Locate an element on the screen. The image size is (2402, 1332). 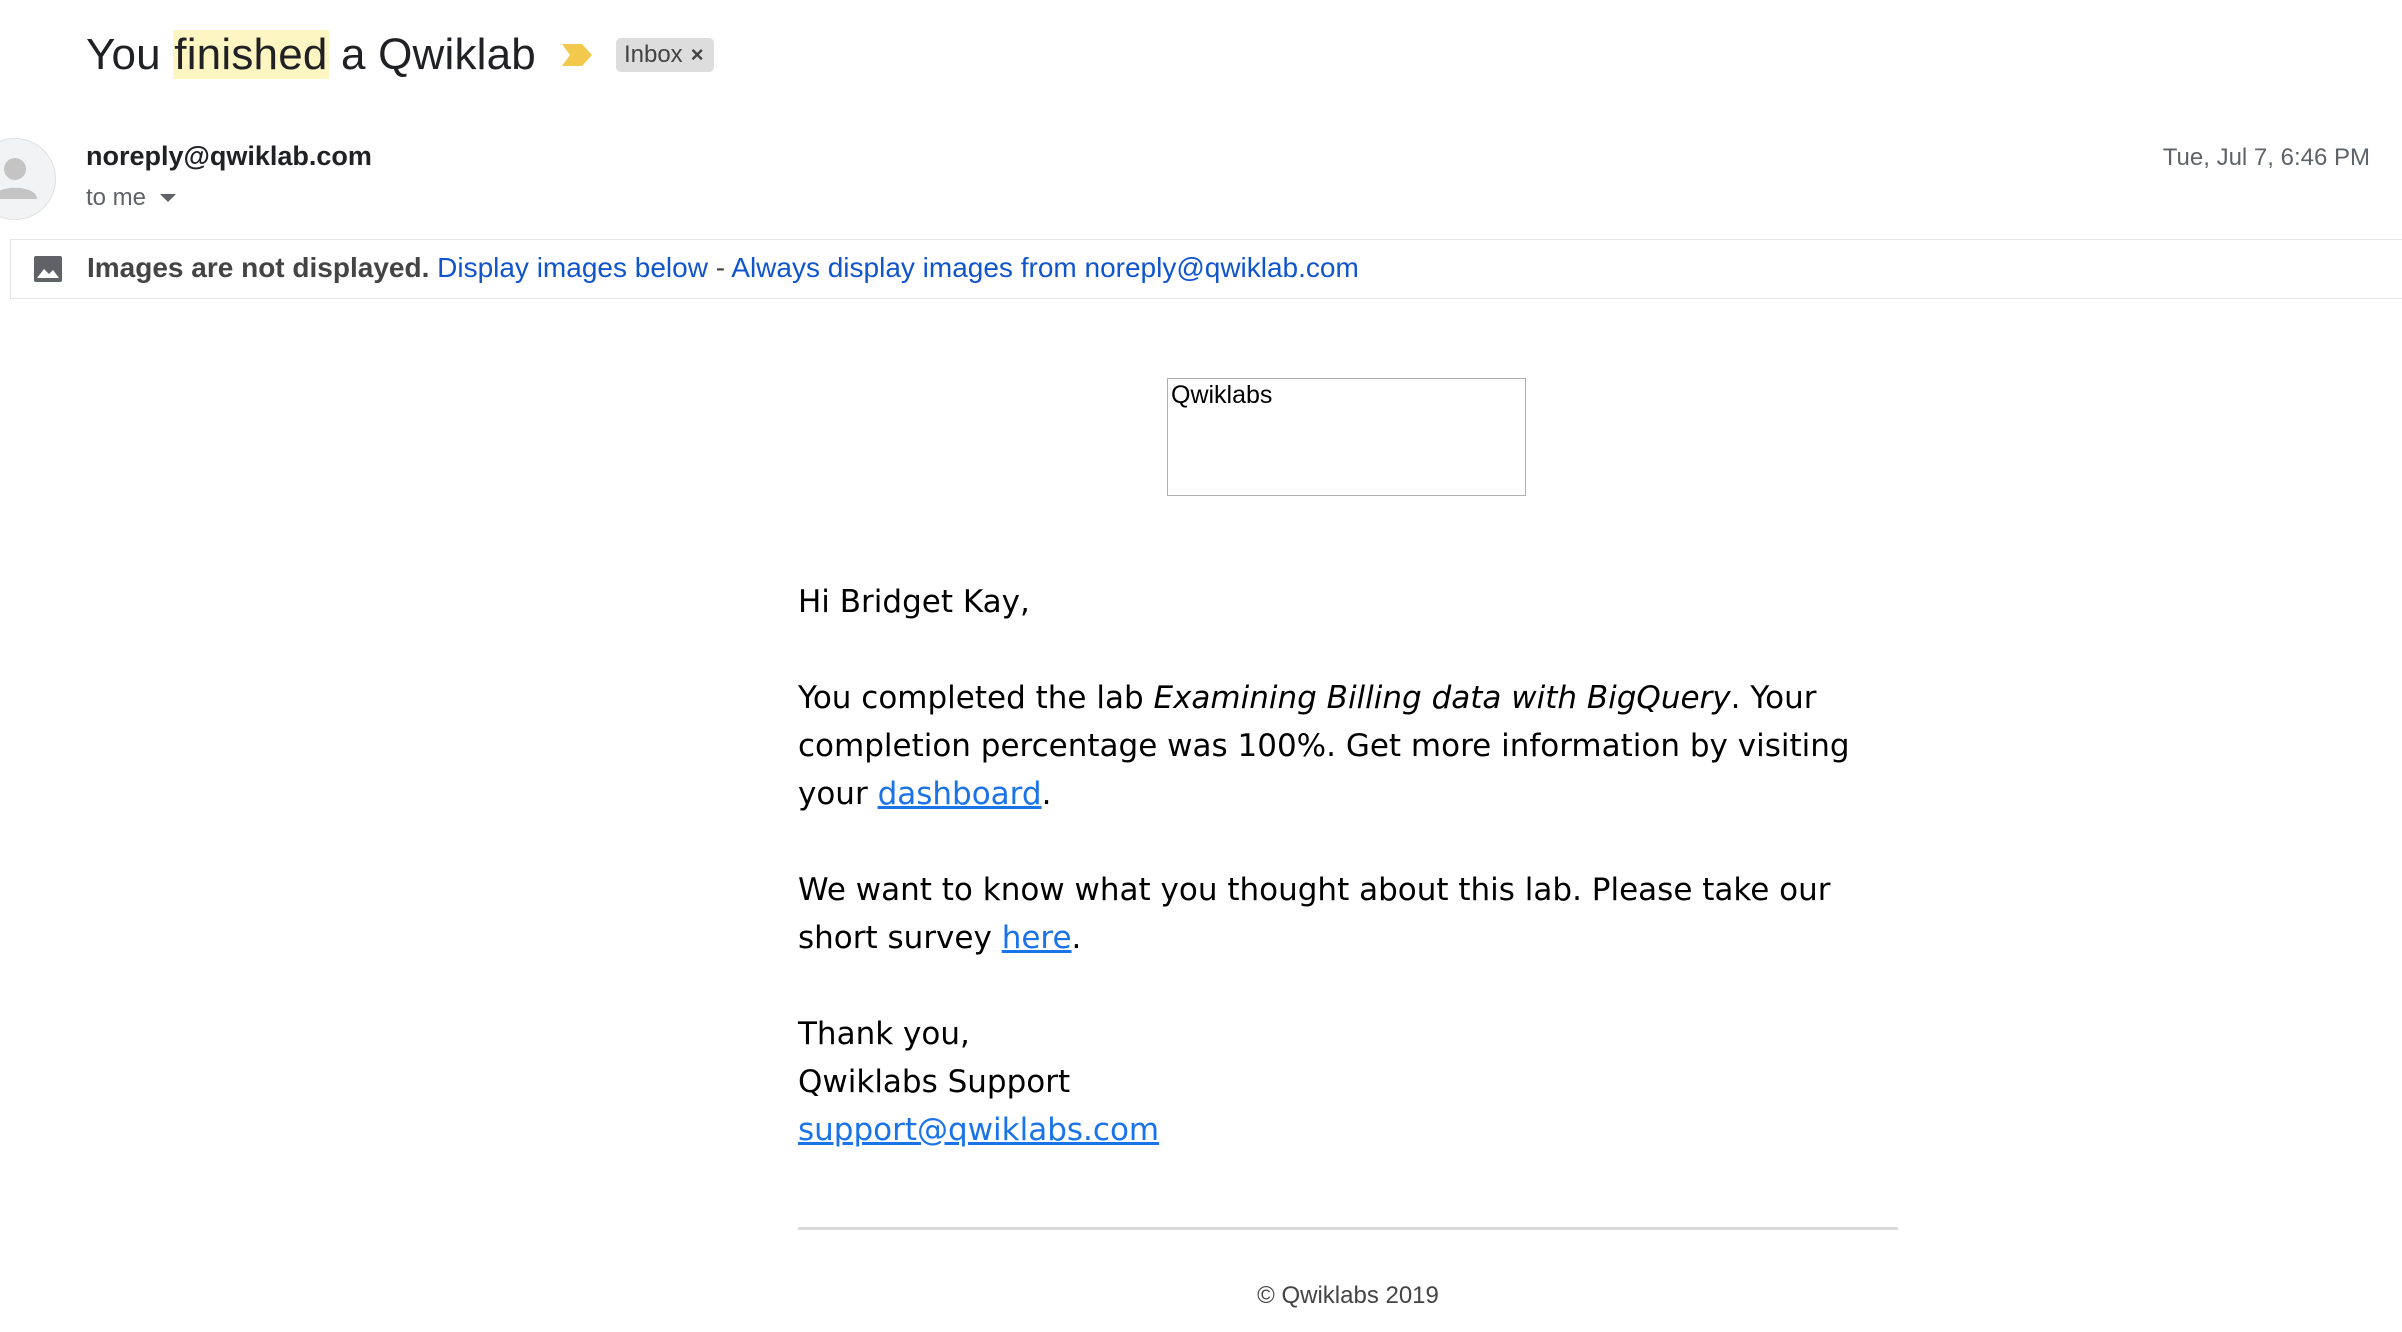
inbox-label-chip: Inbox × is located at coordinates (664, 55).